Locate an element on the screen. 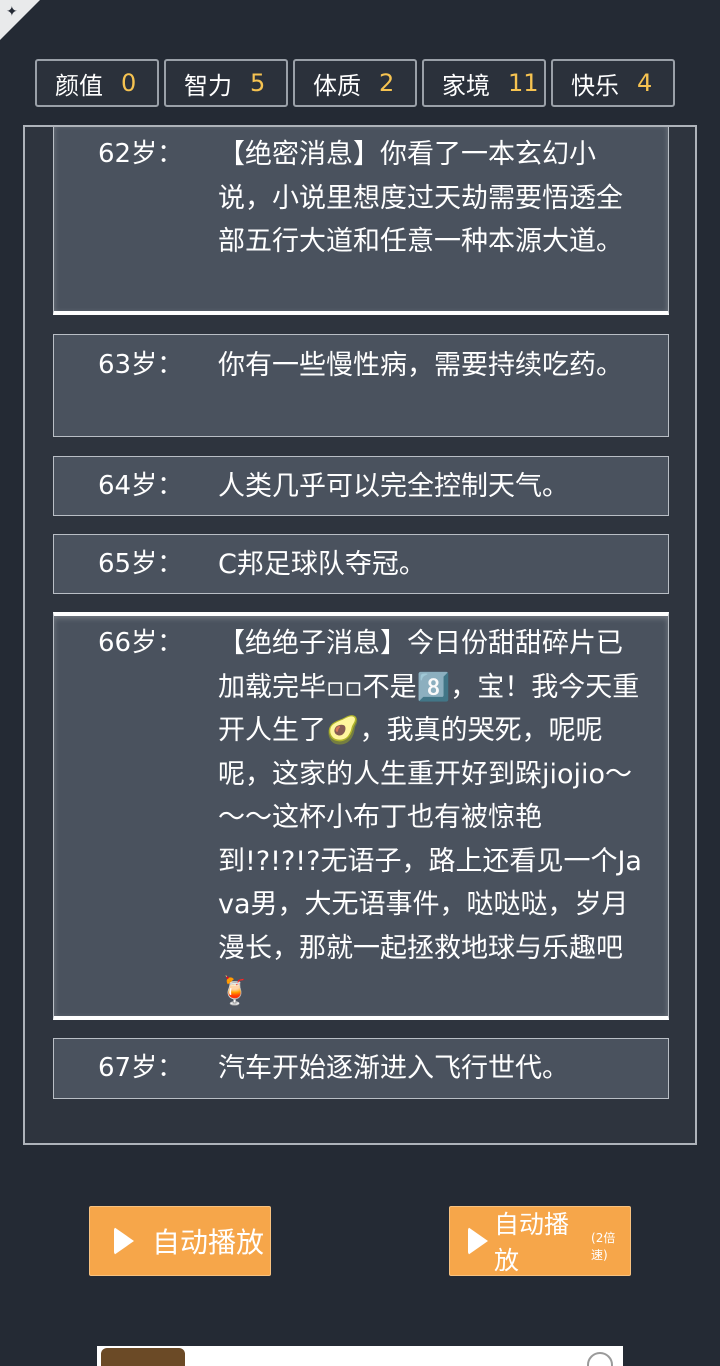  stat-constitution: 体质 2 is located at coordinates (355, 83).